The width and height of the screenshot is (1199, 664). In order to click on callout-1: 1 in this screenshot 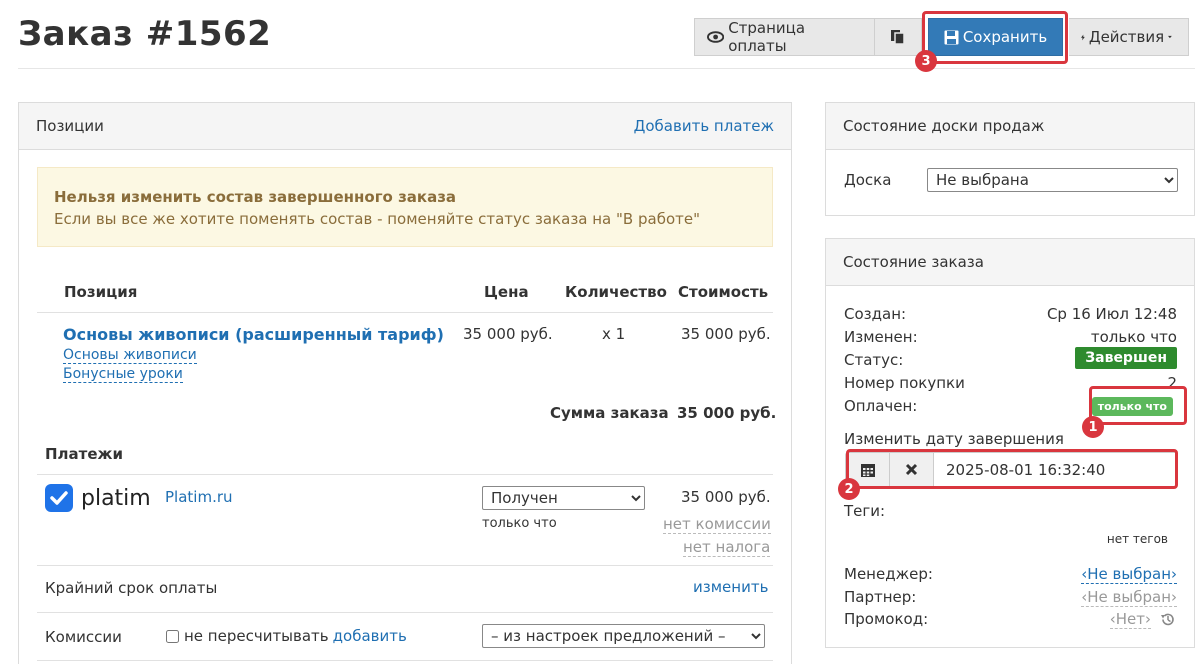, I will do `click(1093, 427)`.